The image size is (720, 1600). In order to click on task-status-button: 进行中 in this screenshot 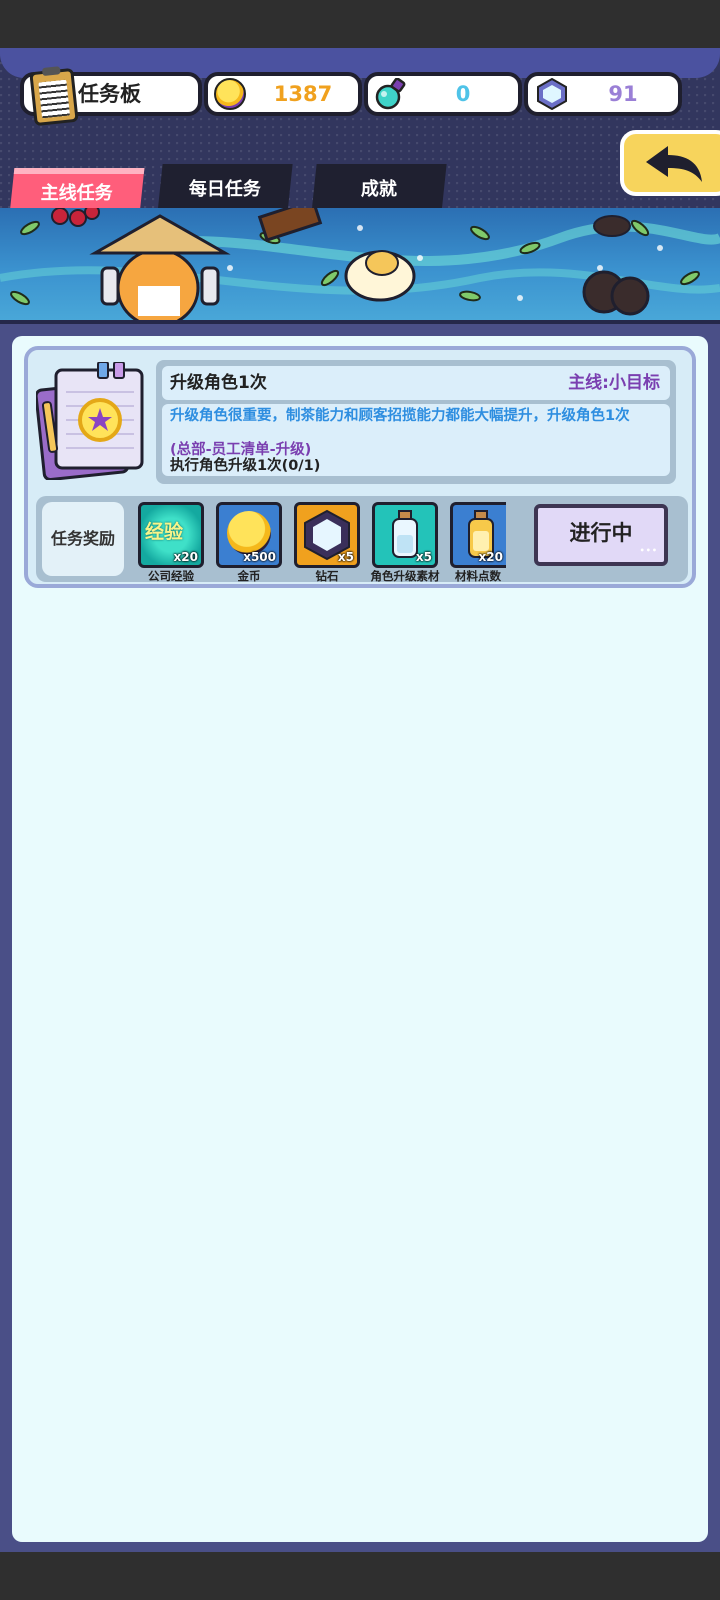, I will do `click(601, 540)`.